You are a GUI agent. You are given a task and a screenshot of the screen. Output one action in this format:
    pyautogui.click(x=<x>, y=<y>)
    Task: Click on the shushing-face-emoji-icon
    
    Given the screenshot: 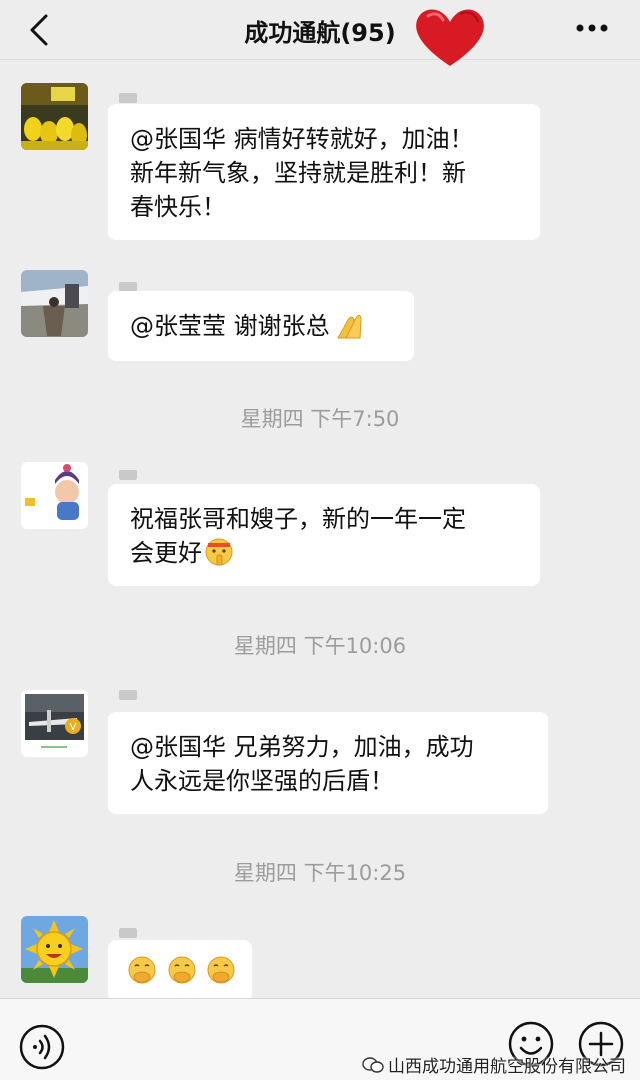 What is the action you would take?
    pyautogui.click(x=219, y=552)
    